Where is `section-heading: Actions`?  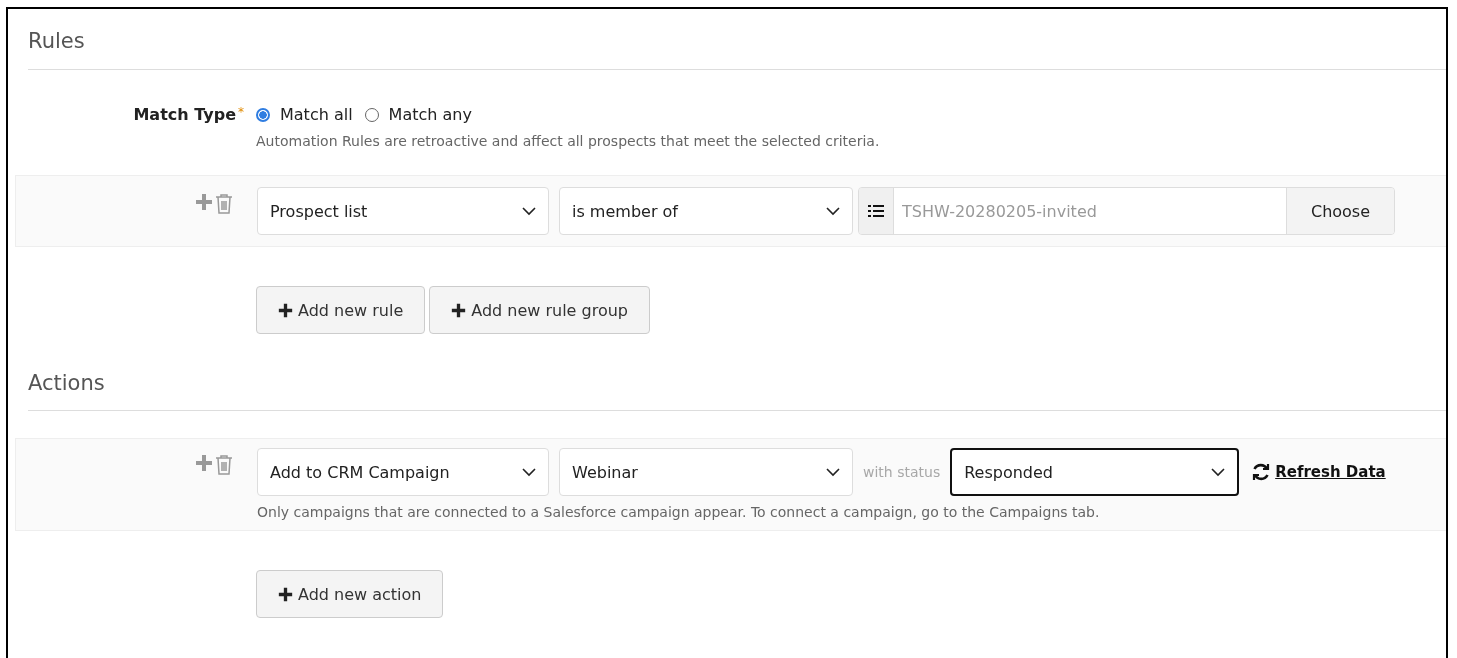 section-heading: Actions is located at coordinates (737, 372).